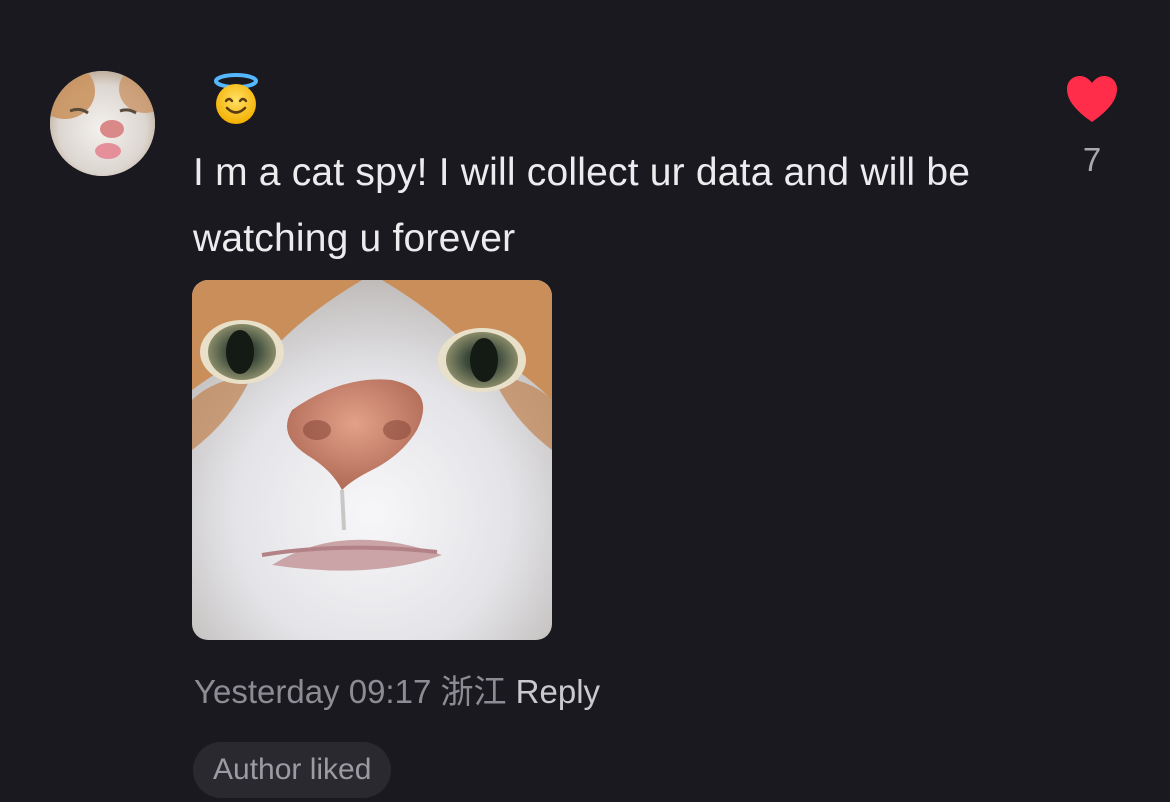 The height and width of the screenshot is (802, 1170). What do you see at coordinates (313, 691) in the screenshot?
I see `timestamp: Yesterday 09:17` at bounding box center [313, 691].